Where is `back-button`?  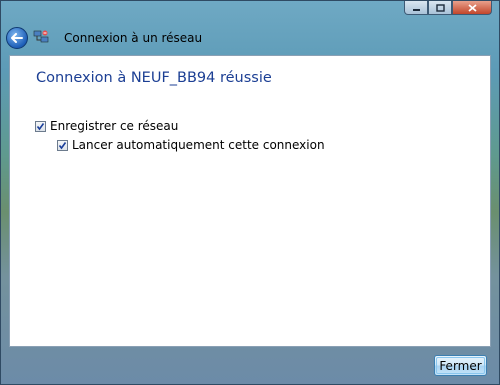
back-button is located at coordinates (17, 38).